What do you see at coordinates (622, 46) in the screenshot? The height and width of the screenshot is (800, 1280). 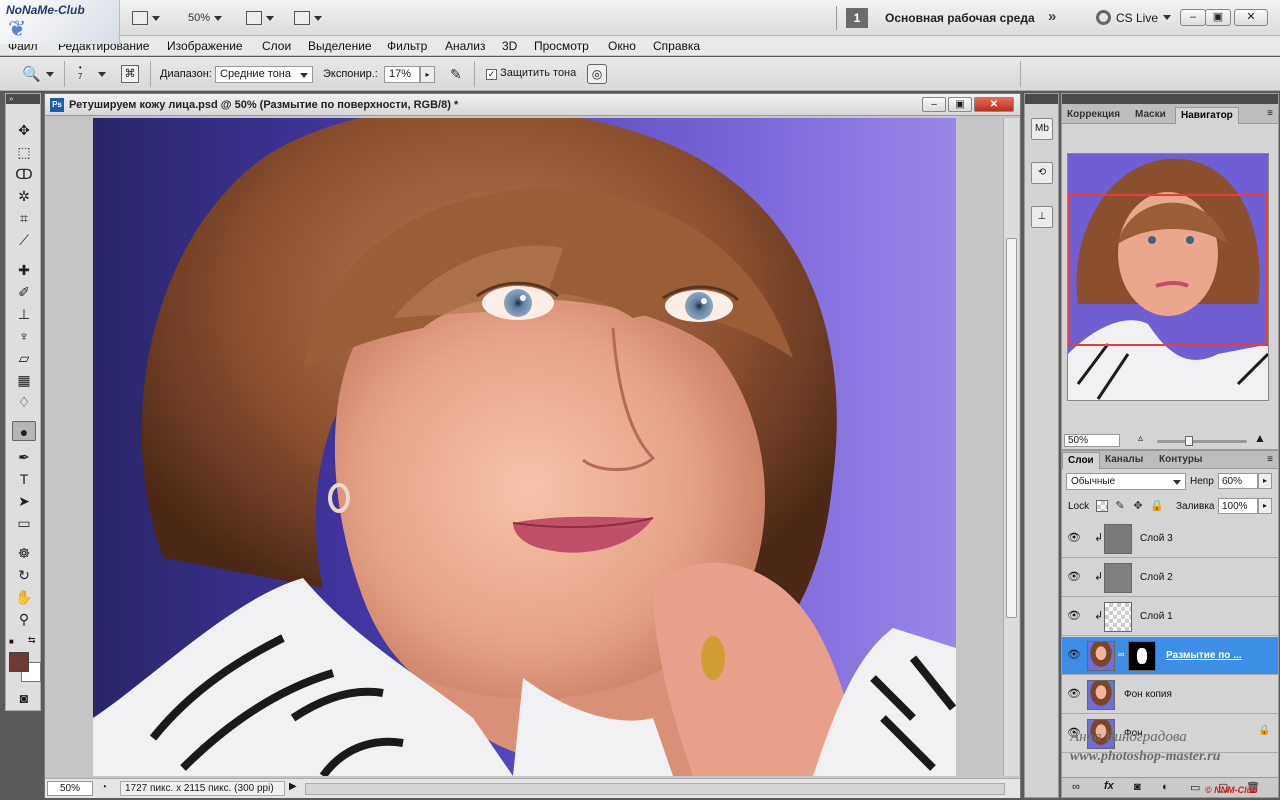 I see `menu-window: Окно` at bounding box center [622, 46].